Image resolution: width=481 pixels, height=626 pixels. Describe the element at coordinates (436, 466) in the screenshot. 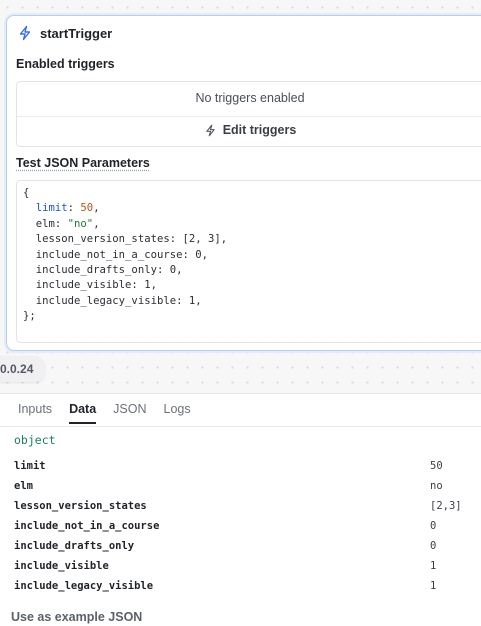

I see `row-value: 50` at that location.